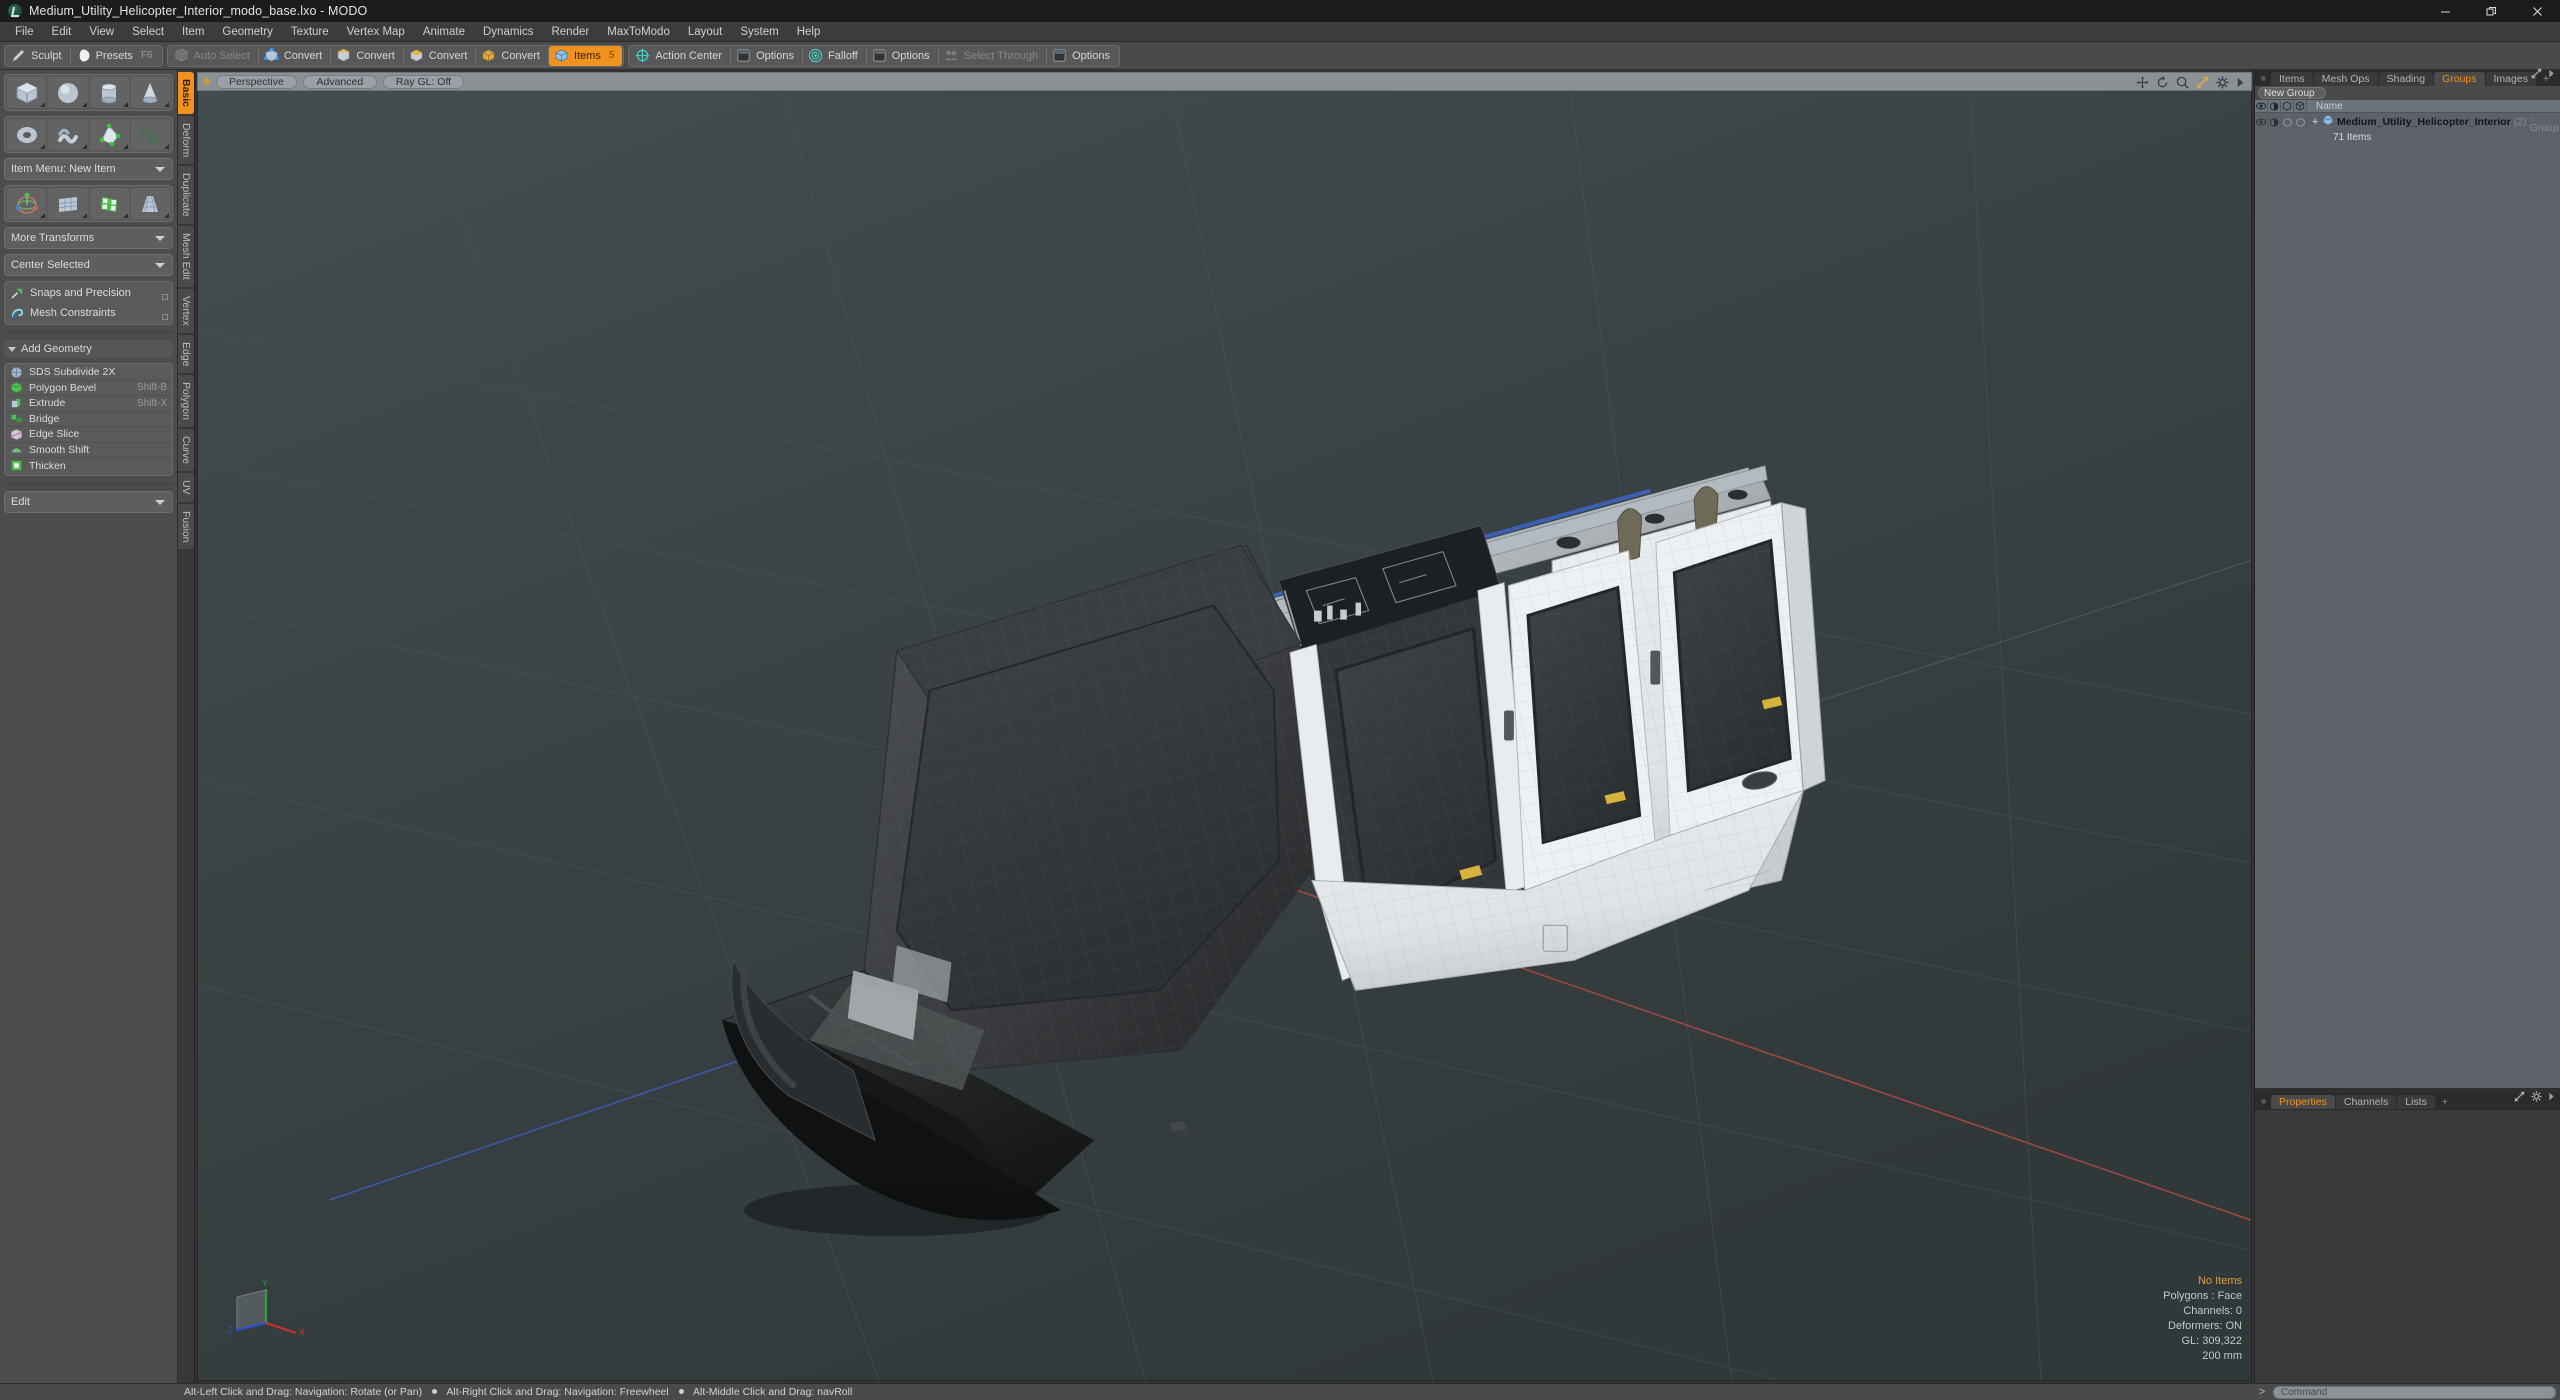  What do you see at coordinates (2416, 1102) in the screenshot?
I see `tab-lists: Lists` at bounding box center [2416, 1102].